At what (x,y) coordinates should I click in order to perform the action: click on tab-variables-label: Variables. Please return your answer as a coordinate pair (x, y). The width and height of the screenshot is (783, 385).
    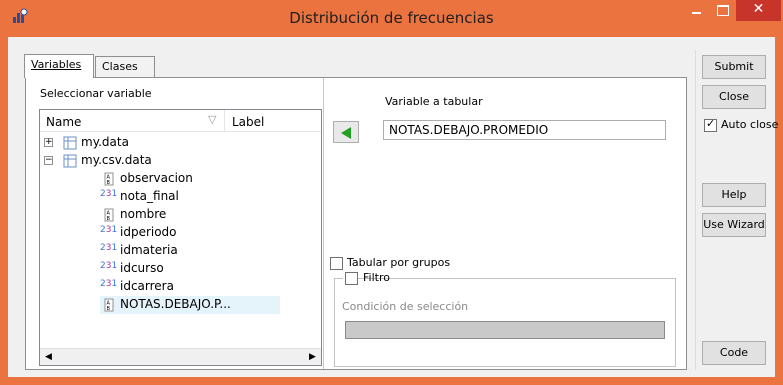
    Looking at the image, I should click on (56, 64).